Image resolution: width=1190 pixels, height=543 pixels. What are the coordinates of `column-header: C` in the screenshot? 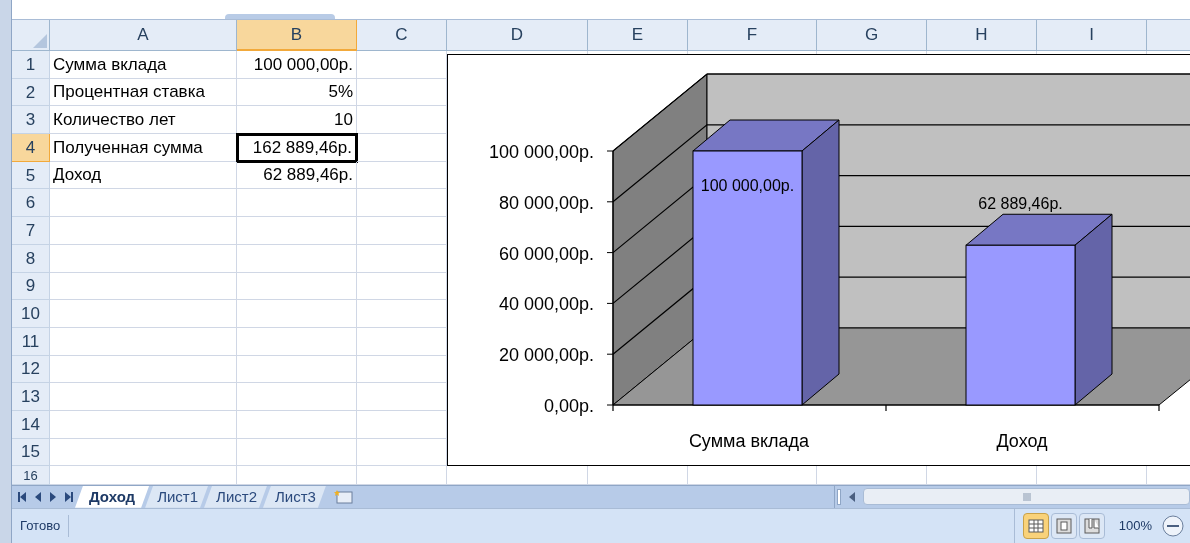 It's located at (402, 35).